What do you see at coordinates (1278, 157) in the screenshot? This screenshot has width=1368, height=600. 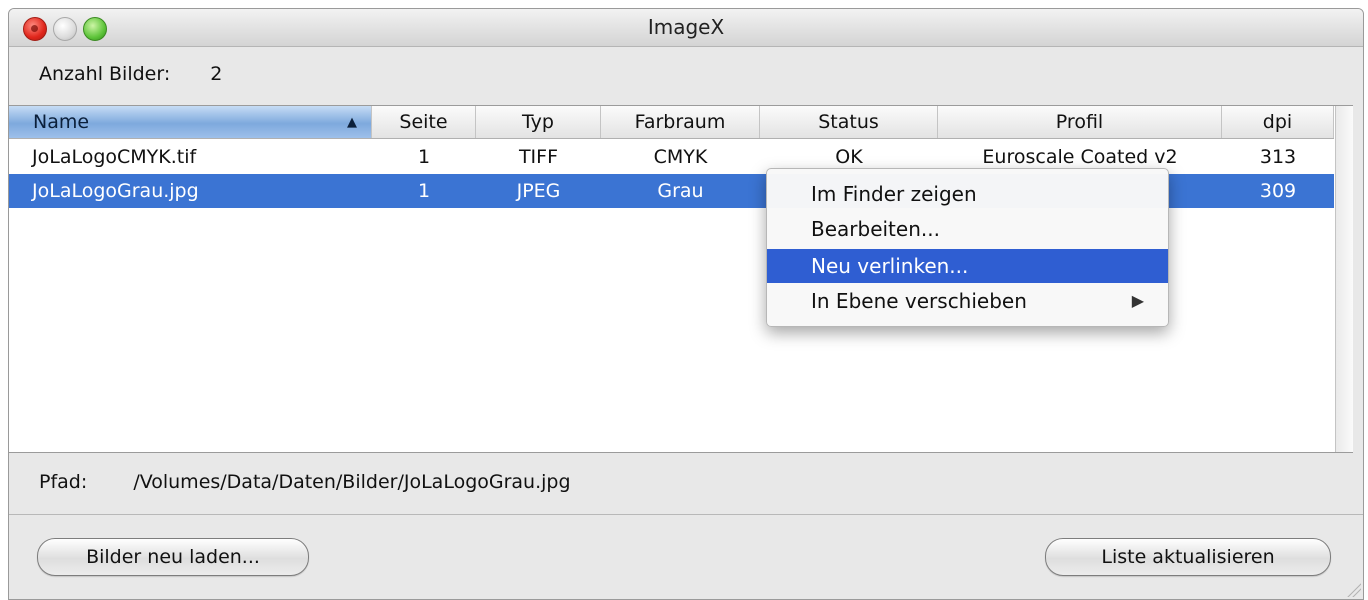 I see `cell-dpi: 313` at bounding box center [1278, 157].